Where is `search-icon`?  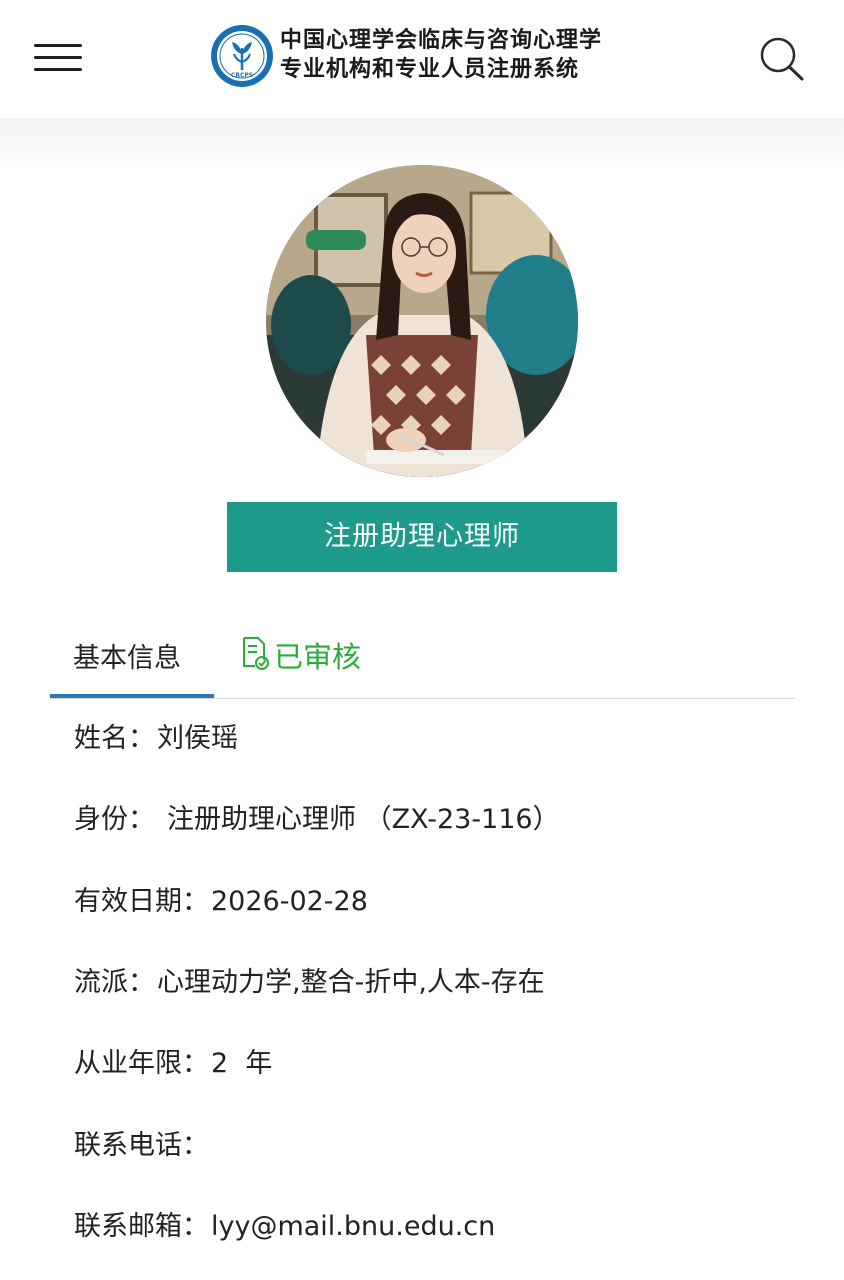
search-icon is located at coordinates (782, 59).